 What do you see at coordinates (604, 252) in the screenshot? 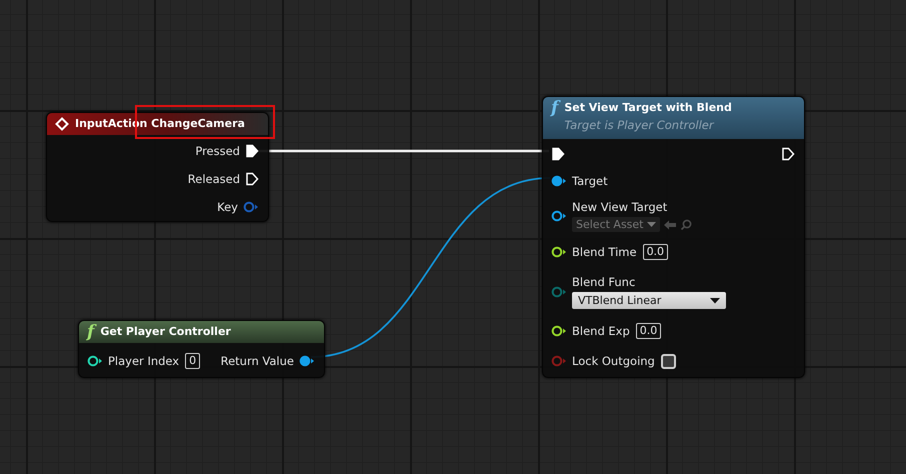
I see `pin-label: Blend Time` at bounding box center [604, 252].